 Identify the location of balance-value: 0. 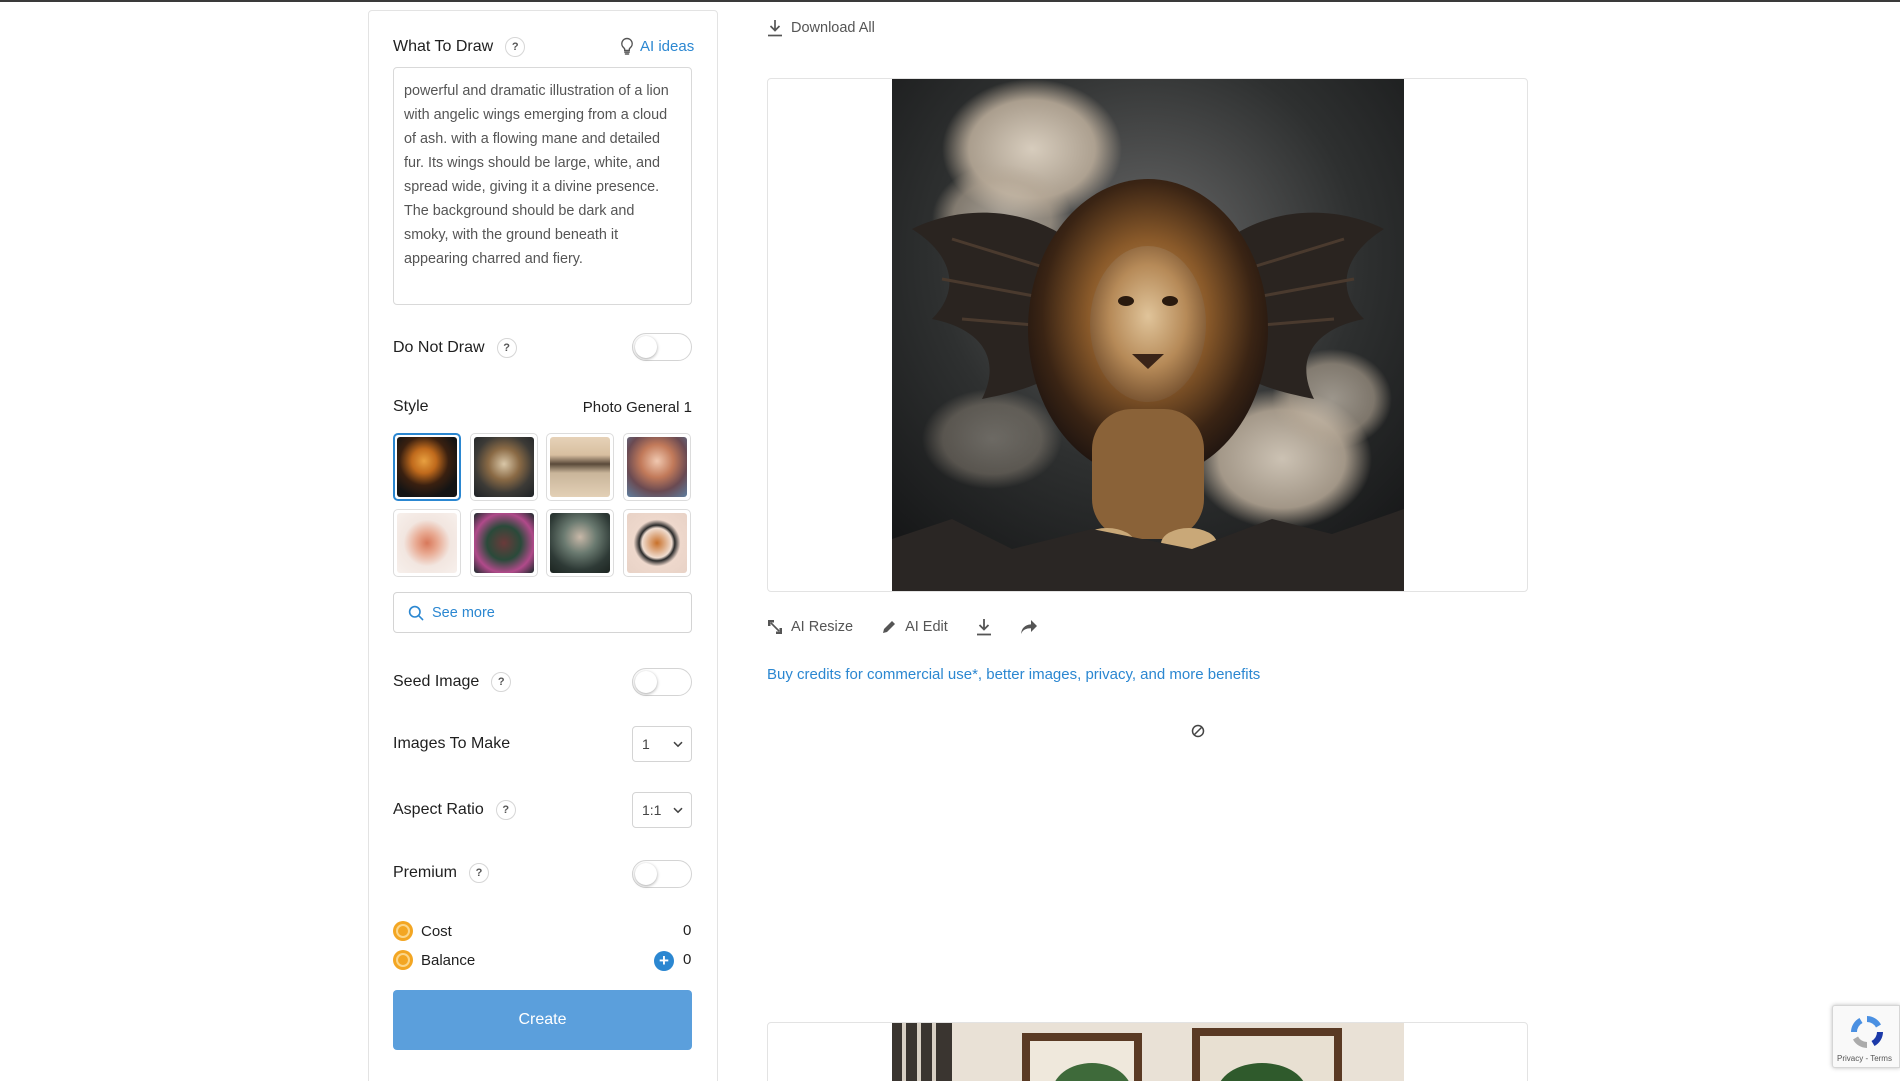
(687, 959).